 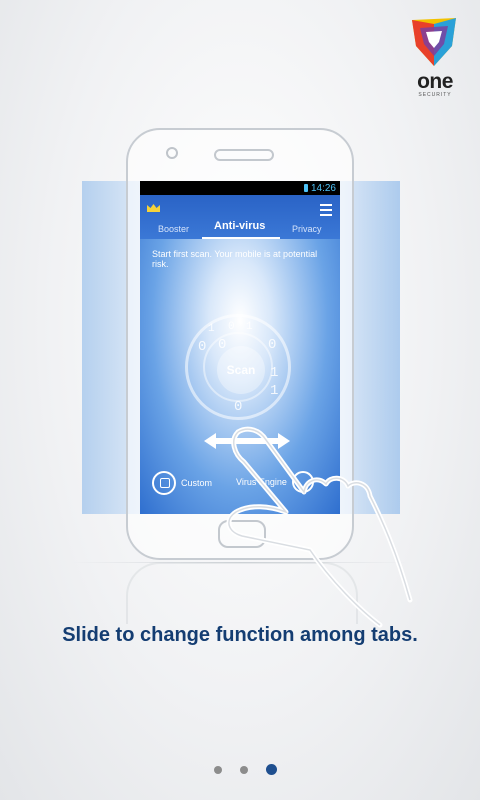 I want to click on custom-scan-icon, so click(x=164, y=483).